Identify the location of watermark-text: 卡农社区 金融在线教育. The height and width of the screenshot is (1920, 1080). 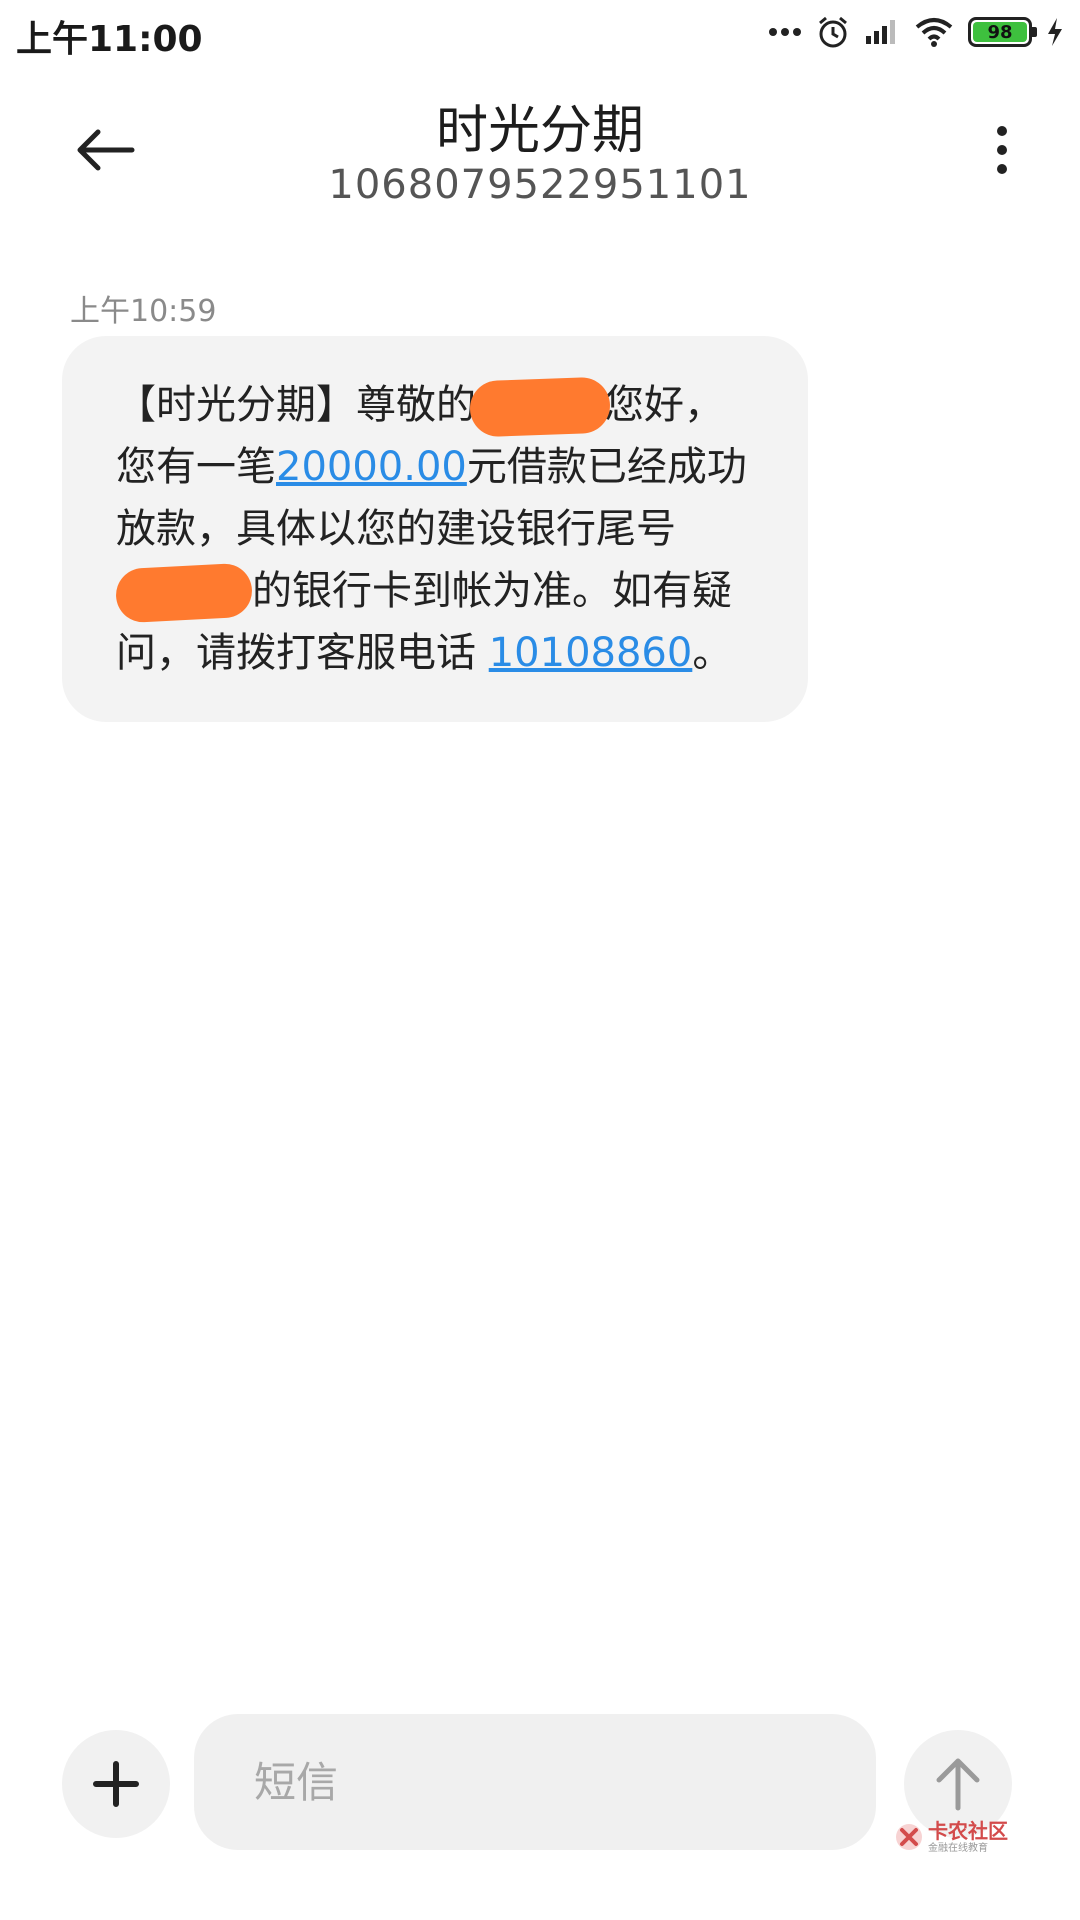
(968, 1837).